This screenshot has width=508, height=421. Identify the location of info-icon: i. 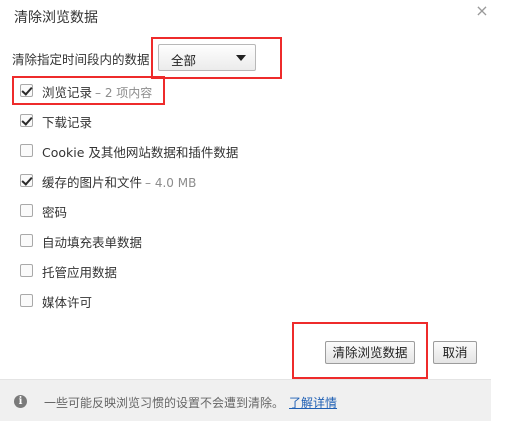
(20, 401).